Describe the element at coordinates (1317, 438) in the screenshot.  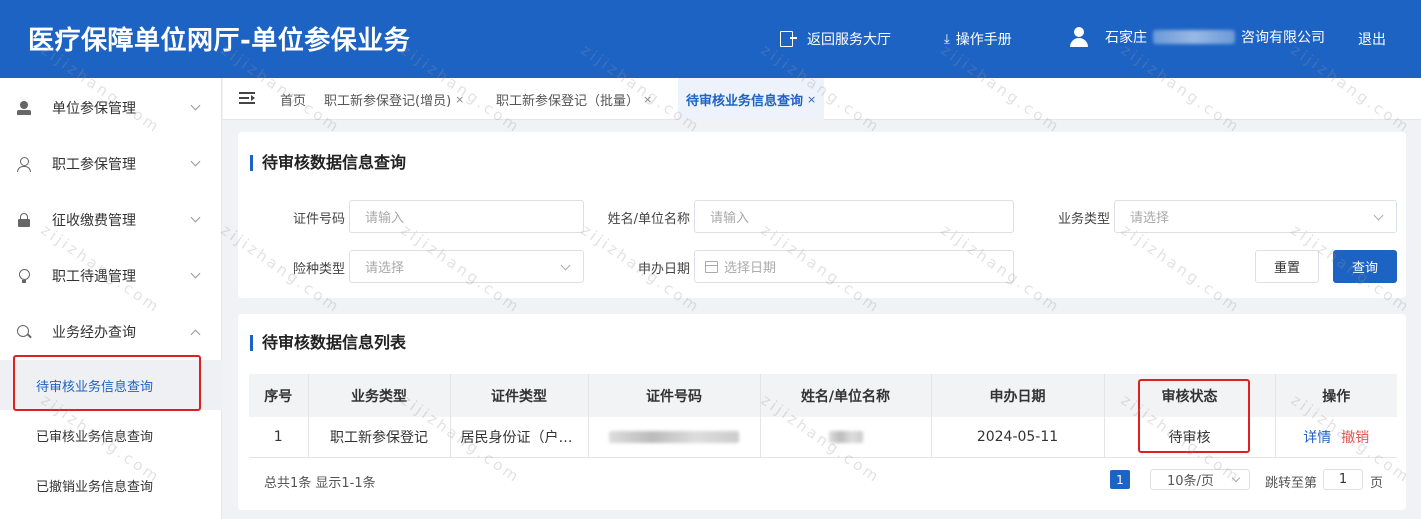
I see `detail-link: 详情` at that location.